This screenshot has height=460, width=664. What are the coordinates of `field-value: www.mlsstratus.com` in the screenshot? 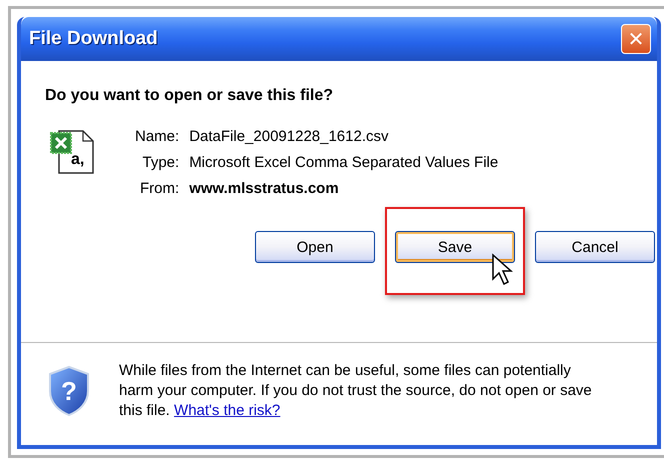 It's located at (264, 188).